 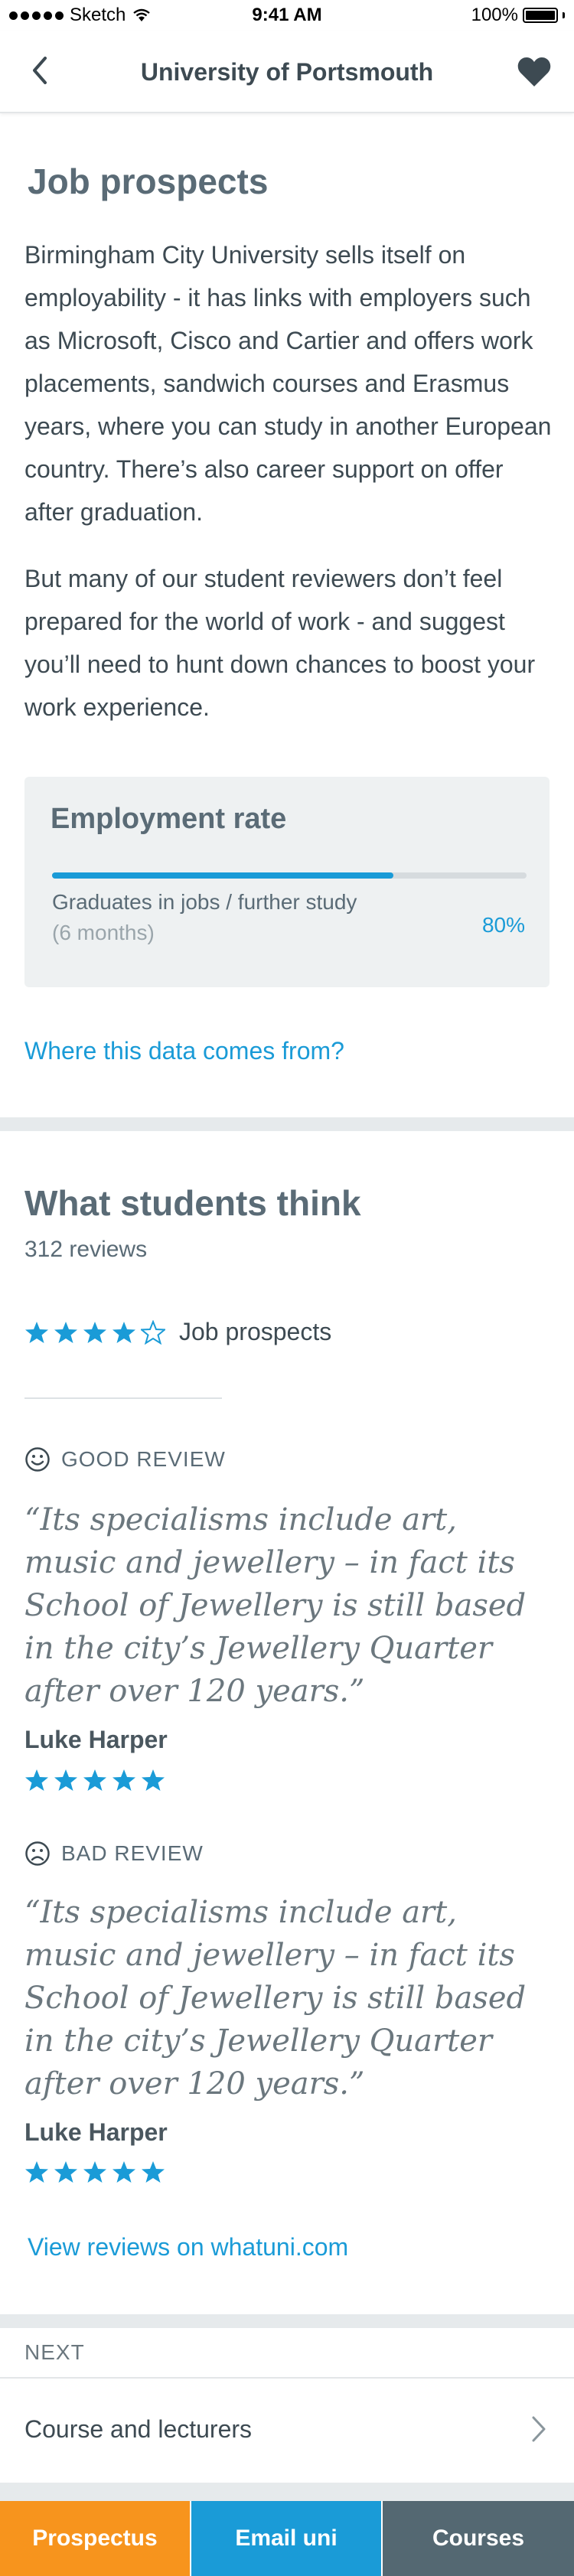 I want to click on email-uni-button: Email uni, so click(x=285, y=2538).